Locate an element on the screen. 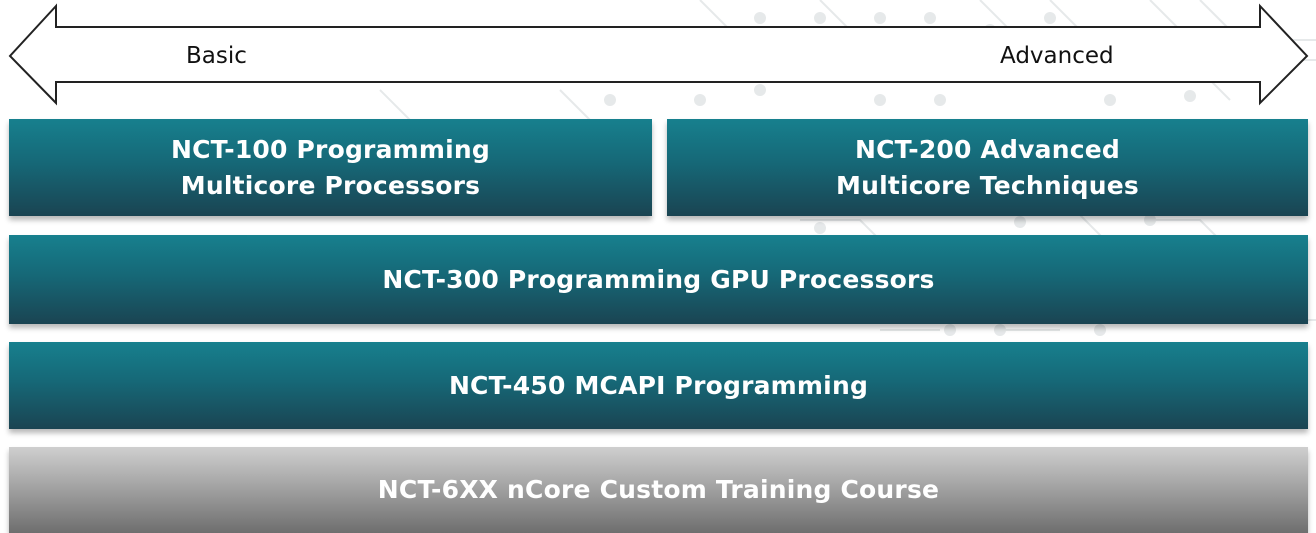  course-nct-200-box: NCT-200 Advanced Multicore Techniques is located at coordinates (987, 167).